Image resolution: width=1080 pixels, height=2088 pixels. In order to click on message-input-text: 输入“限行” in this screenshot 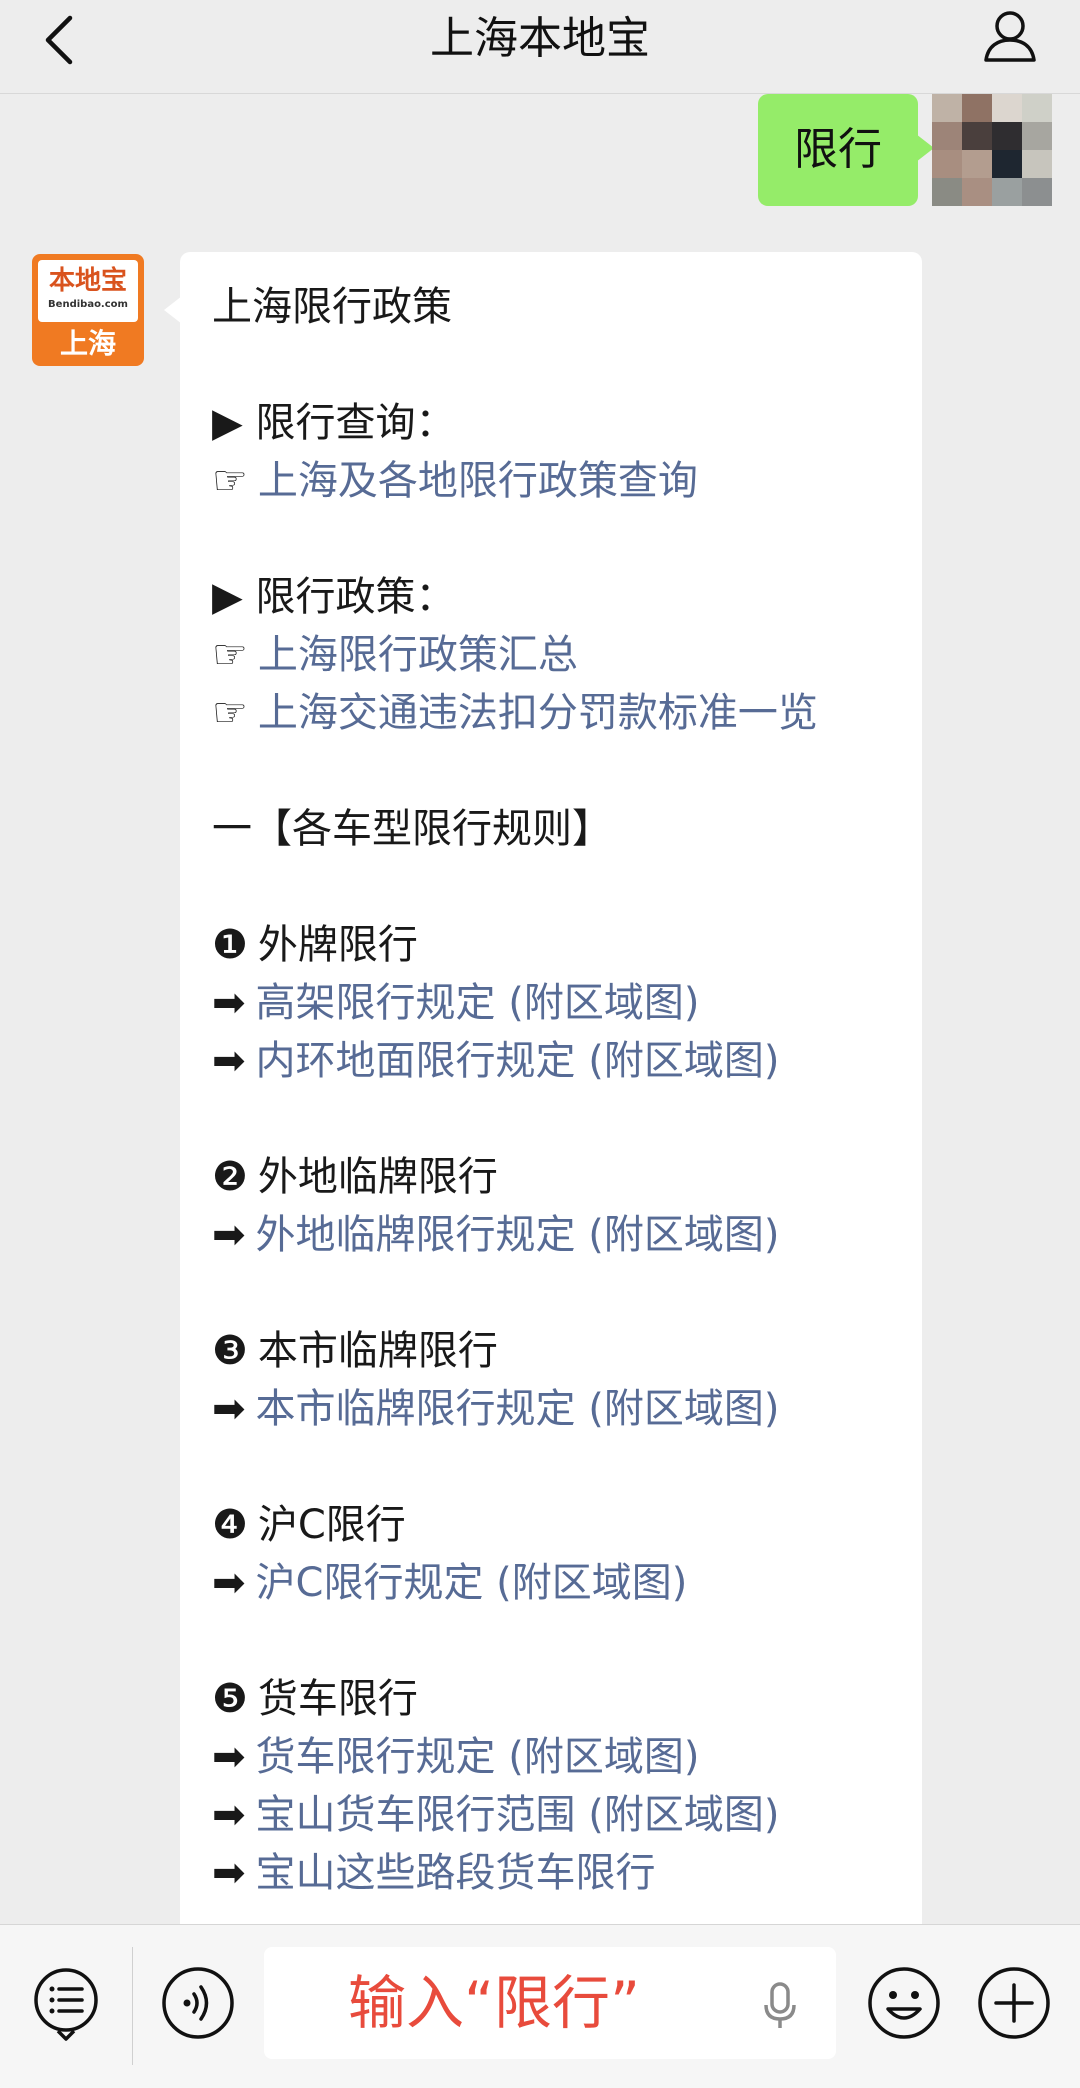, I will do `click(494, 2003)`.